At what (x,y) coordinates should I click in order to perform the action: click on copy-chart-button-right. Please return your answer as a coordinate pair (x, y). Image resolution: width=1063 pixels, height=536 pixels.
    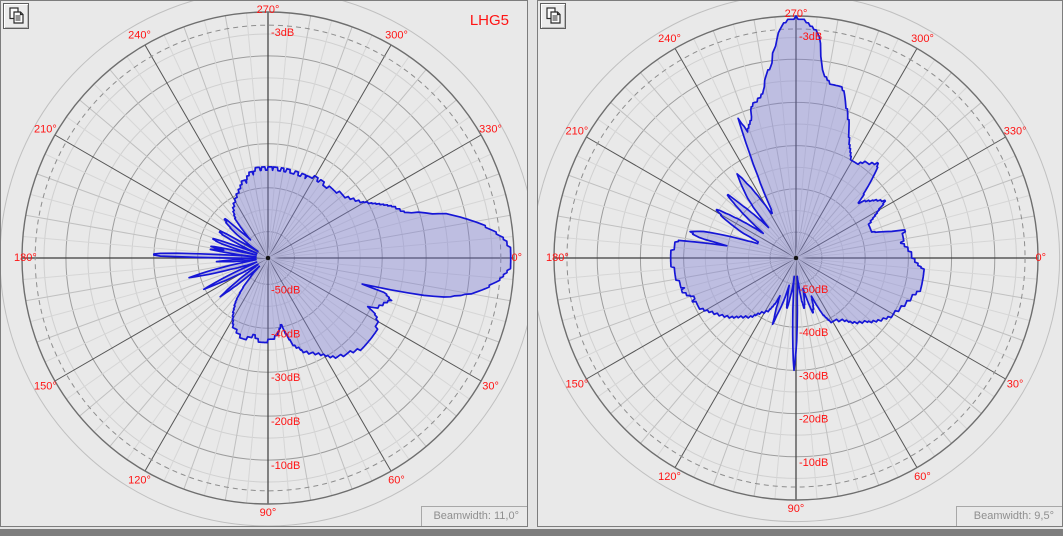
    Looking at the image, I should click on (553, 16).